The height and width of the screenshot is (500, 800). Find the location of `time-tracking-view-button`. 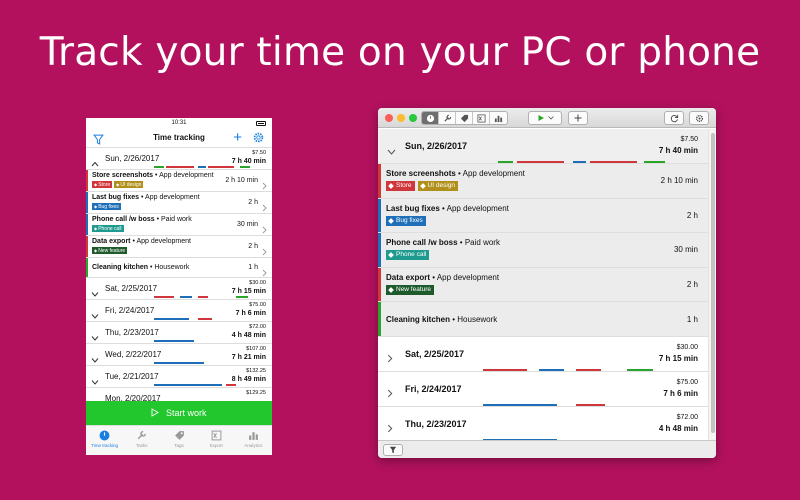

time-tracking-view-button is located at coordinates (430, 118).